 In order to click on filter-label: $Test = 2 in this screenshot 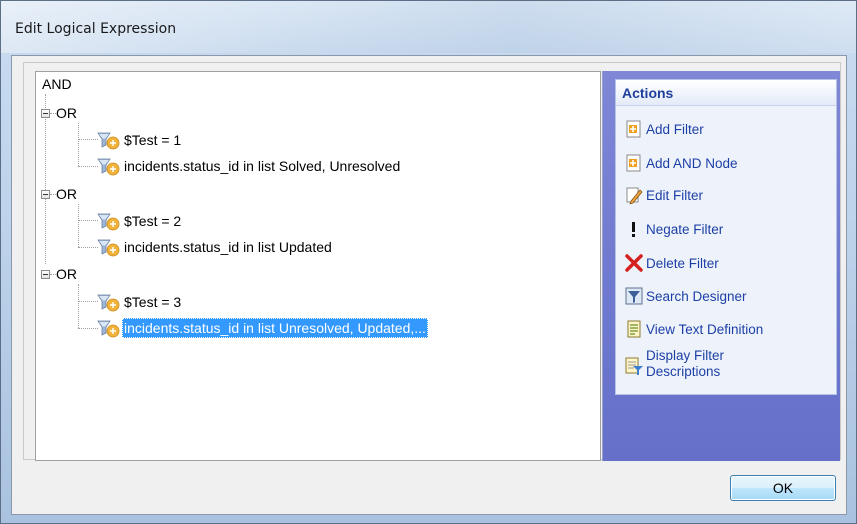, I will do `click(153, 221)`.